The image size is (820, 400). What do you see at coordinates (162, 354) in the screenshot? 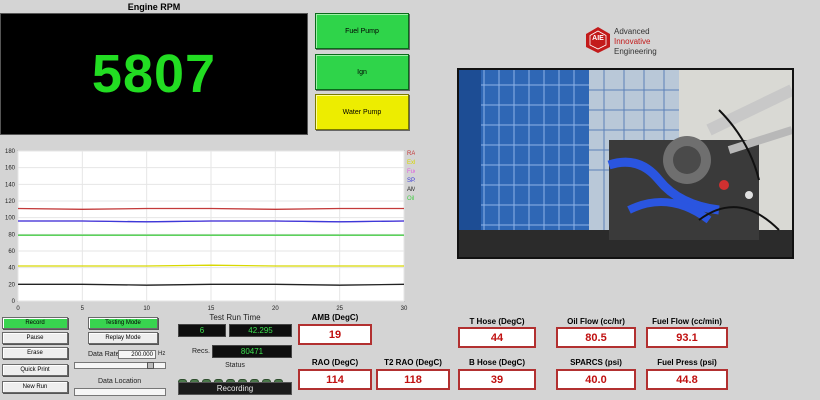
I see `data-rate-unit: Hz` at bounding box center [162, 354].